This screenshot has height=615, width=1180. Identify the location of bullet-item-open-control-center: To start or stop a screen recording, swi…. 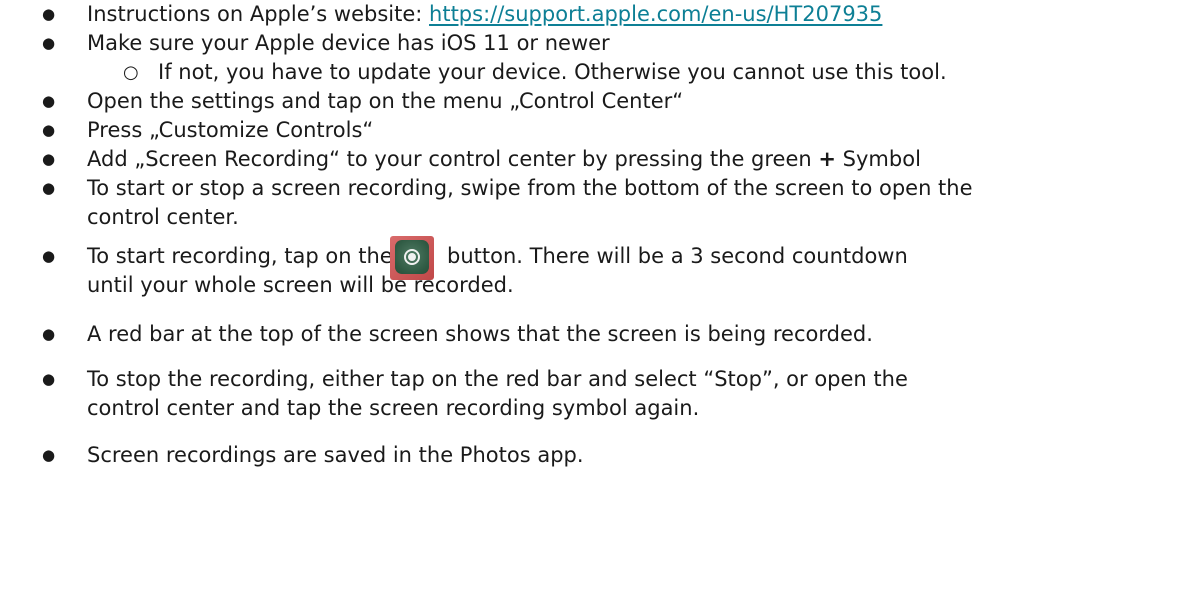
(590, 203).